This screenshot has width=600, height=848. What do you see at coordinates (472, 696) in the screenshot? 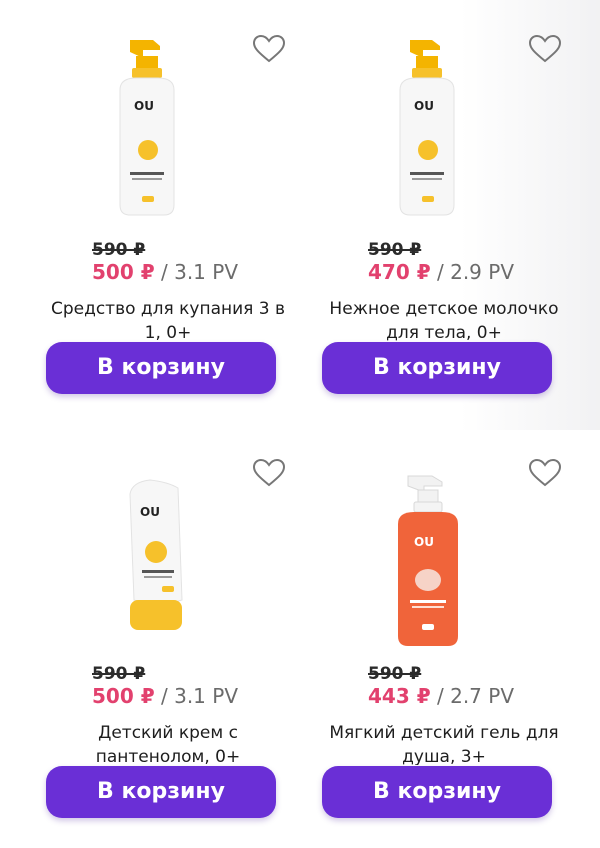
I see `pv-points: / 2.7 PV` at bounding box center [472, 696].